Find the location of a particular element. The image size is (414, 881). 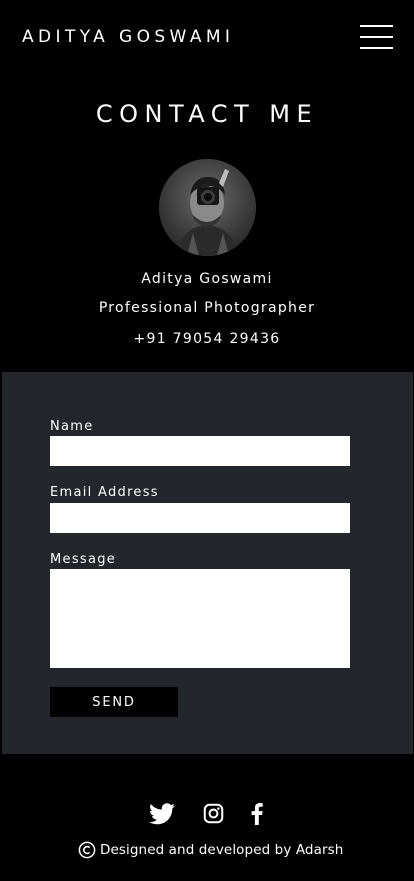

copyright-icon is located at coordinates (87, 850).